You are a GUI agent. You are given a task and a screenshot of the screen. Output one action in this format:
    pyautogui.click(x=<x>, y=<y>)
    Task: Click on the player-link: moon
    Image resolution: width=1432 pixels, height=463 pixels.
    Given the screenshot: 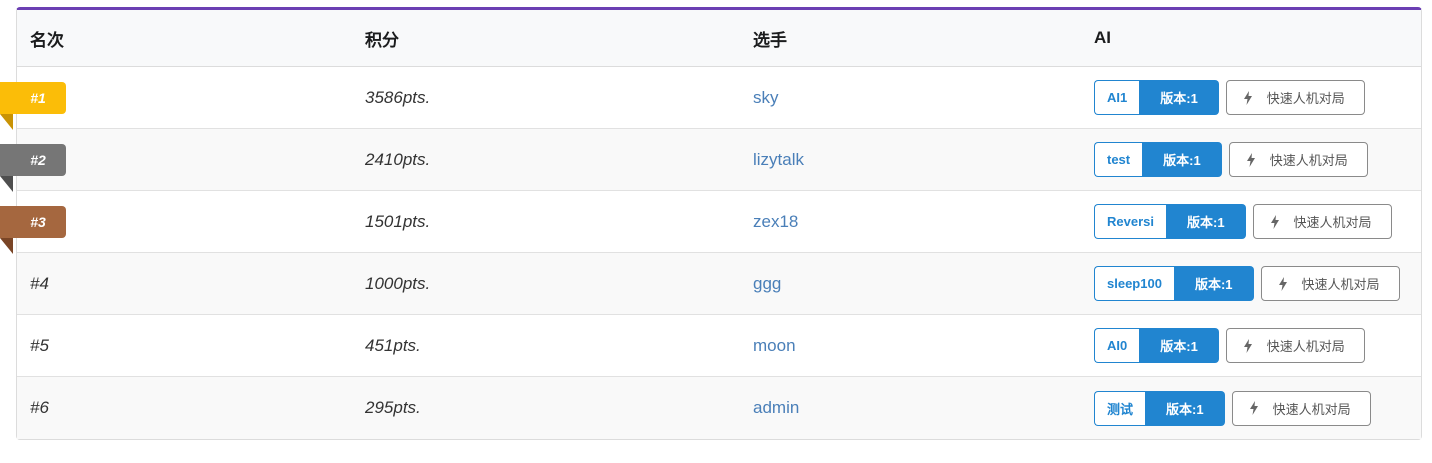 What is the action you would take?
    pyautogui.click(x=774, y=346)
    